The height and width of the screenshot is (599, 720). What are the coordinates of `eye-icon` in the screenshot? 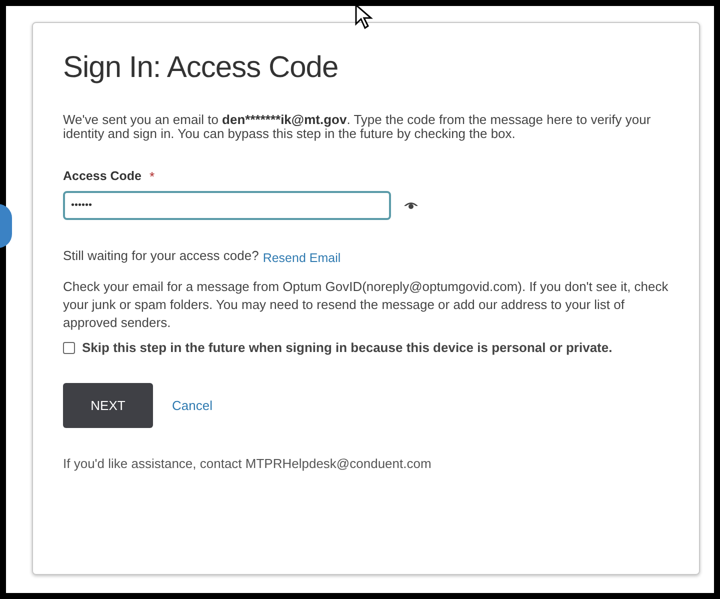 It's located at (411, 205).